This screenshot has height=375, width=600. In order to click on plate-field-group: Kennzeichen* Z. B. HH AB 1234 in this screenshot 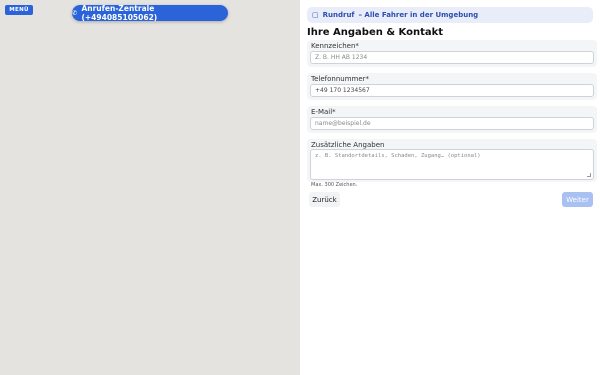, I will do `click(452, 53)`.